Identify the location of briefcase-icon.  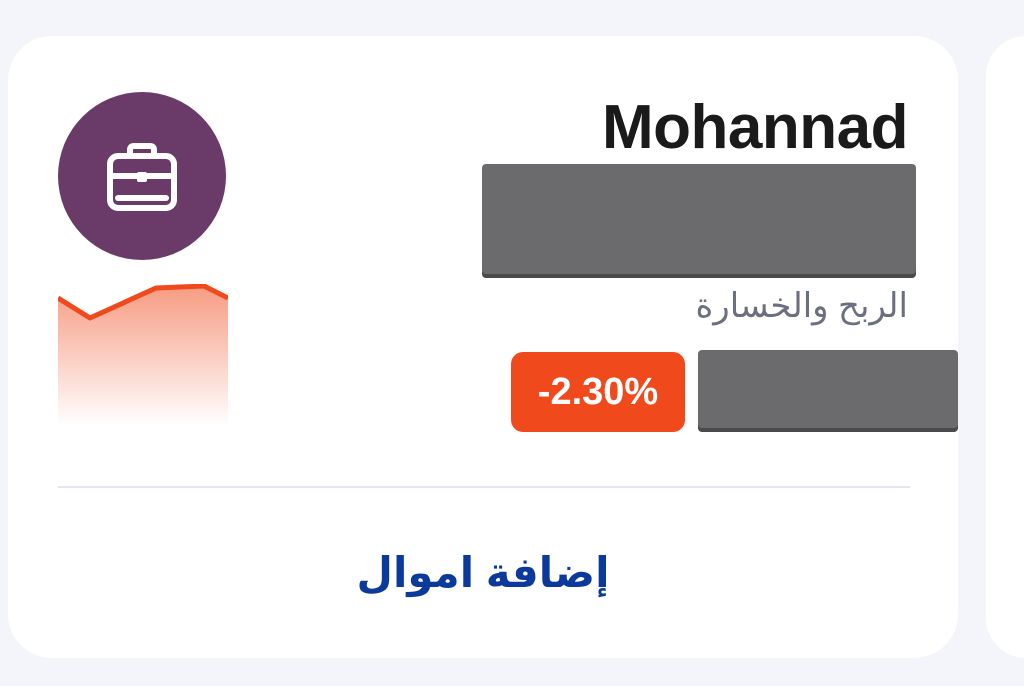
(142, 177).